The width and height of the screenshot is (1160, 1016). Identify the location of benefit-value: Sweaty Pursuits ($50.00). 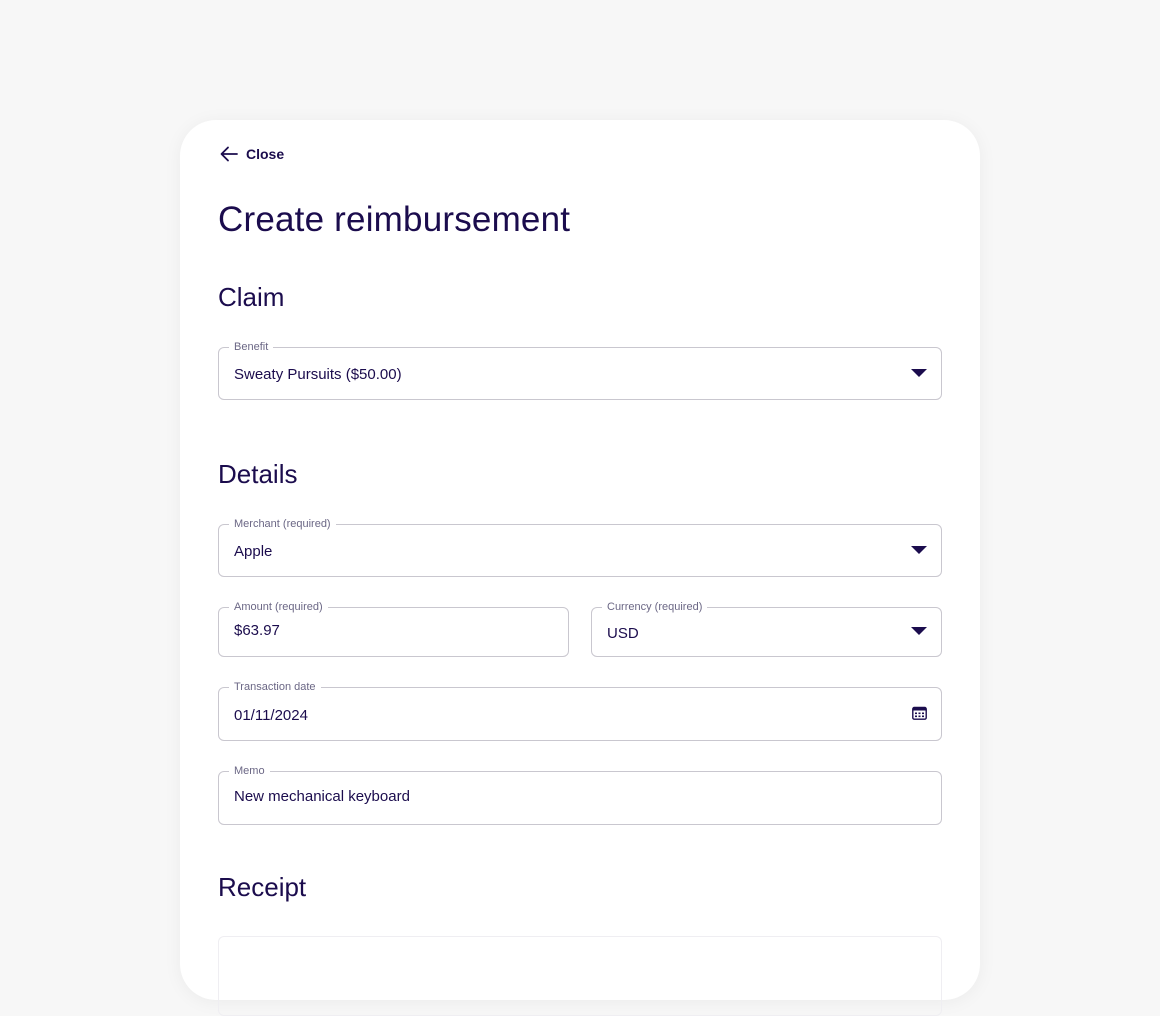
(318, 374).